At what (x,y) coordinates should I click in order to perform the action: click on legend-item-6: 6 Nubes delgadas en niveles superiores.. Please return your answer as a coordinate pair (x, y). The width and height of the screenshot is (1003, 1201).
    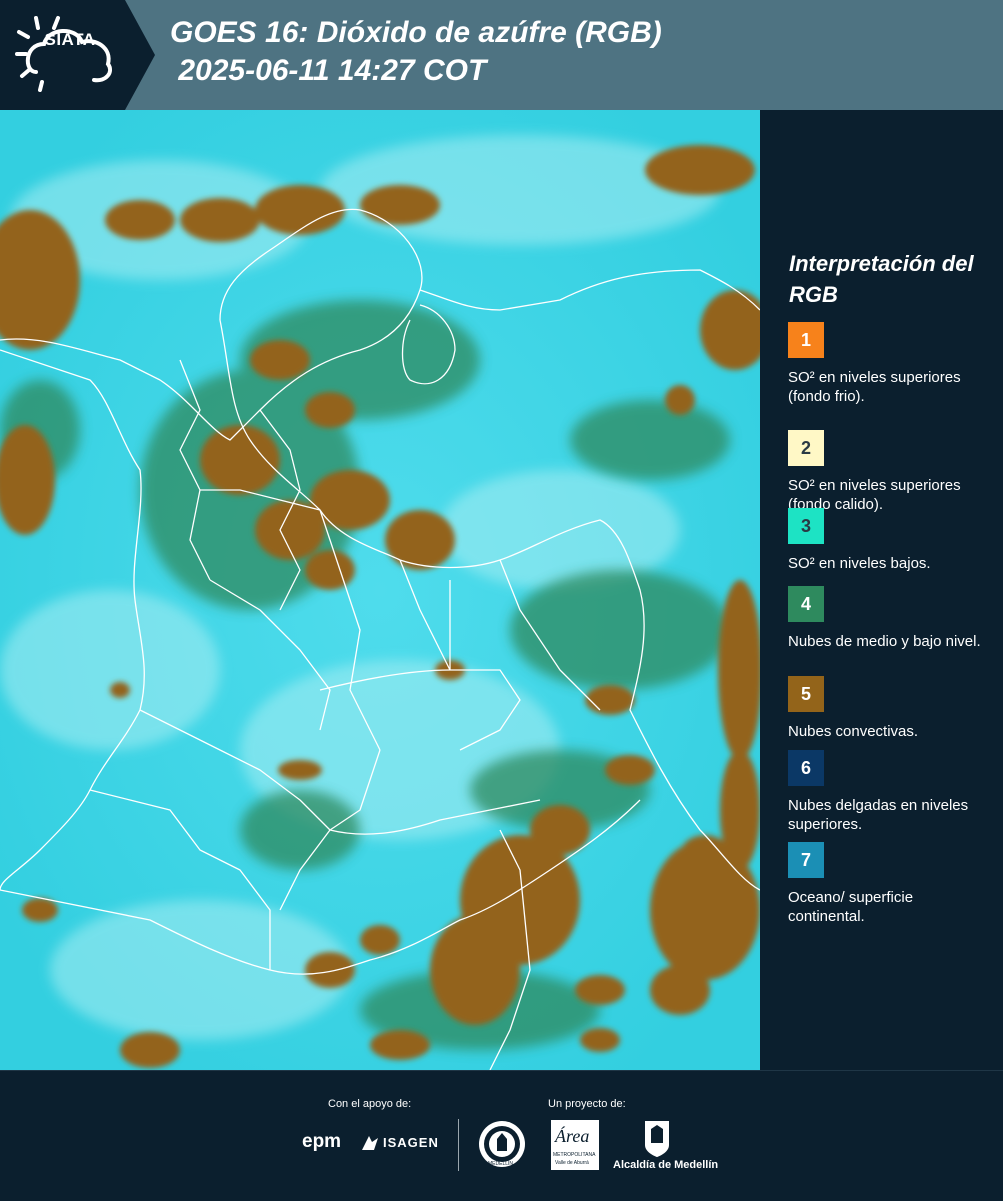
    Looking at the image, I should click on (888, 792).